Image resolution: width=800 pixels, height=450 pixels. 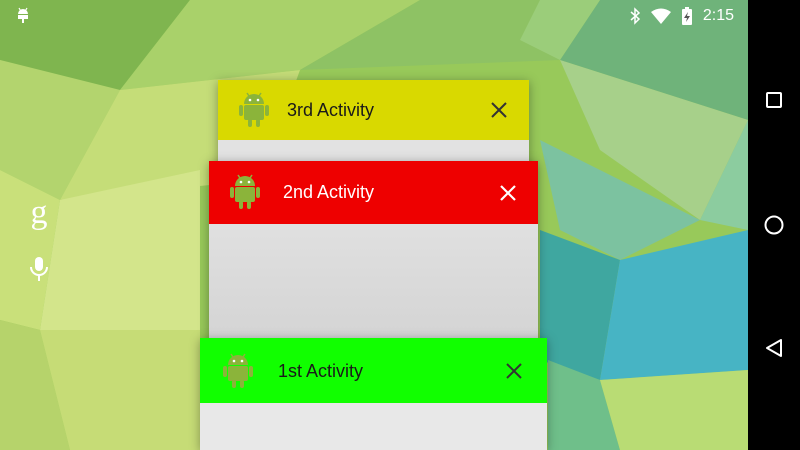 I want to click on recents-button, so click(x=774, y=100).